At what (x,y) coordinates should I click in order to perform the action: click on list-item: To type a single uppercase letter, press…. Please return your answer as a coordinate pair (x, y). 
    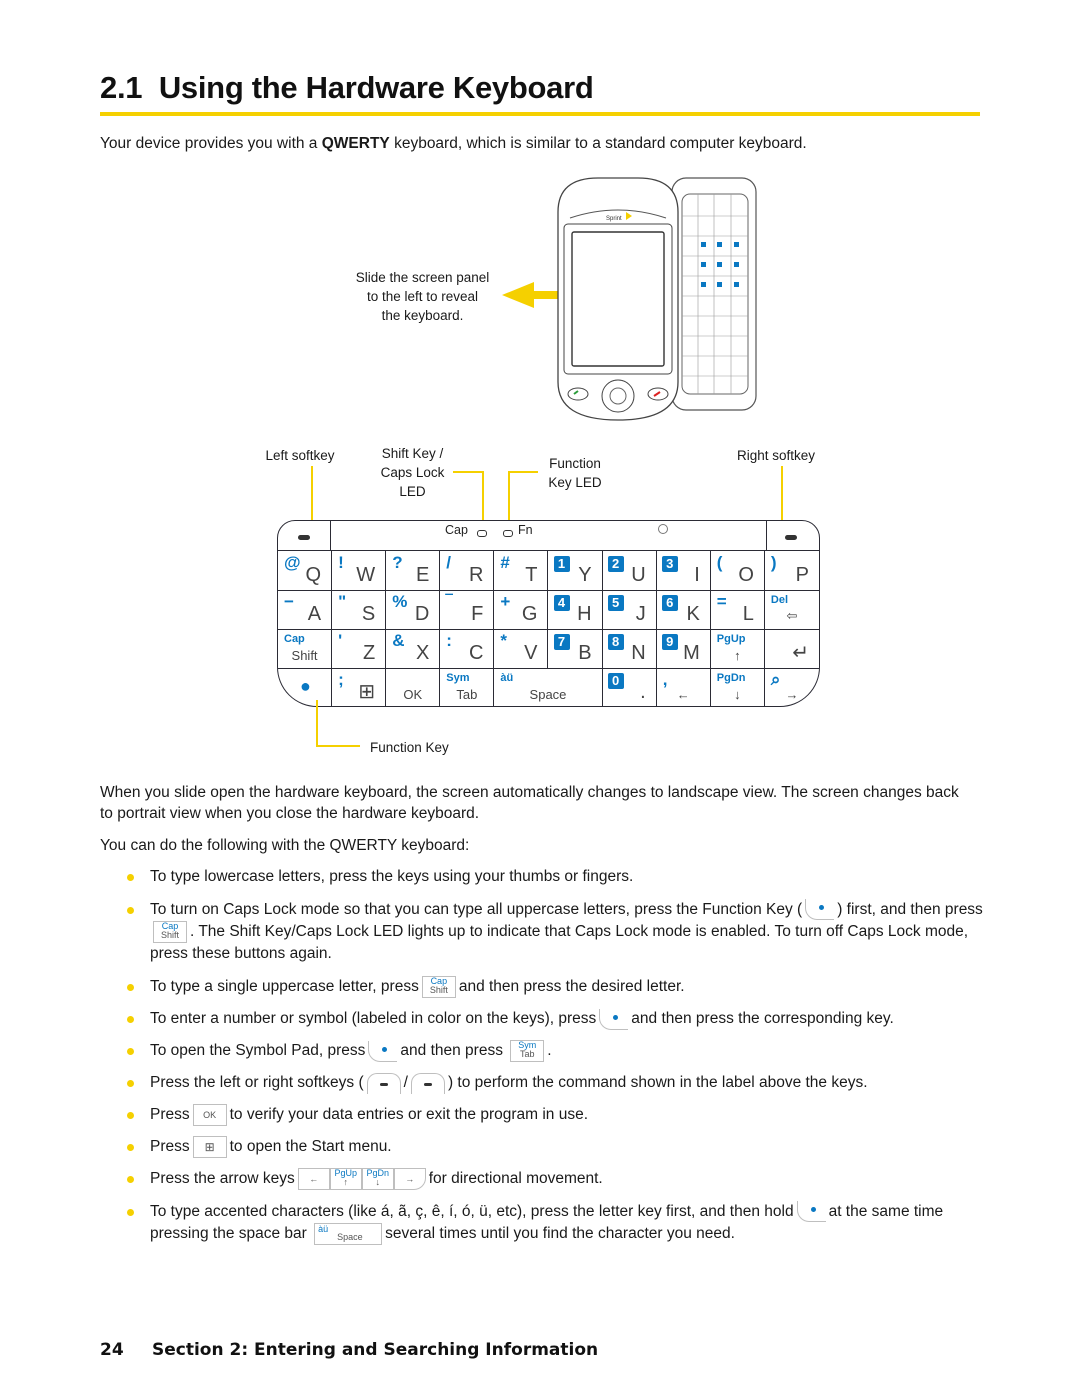
    Looking at the image, I should click on (545, 987).